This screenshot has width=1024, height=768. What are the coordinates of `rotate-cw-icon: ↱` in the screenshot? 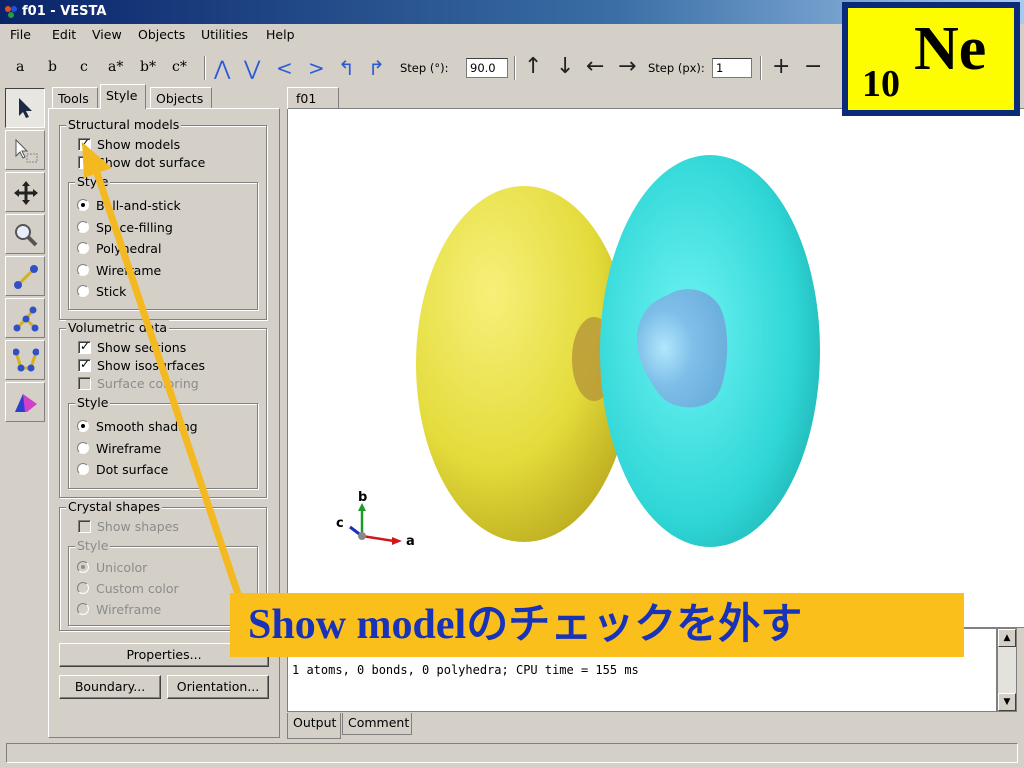 It's located at (376, 68).